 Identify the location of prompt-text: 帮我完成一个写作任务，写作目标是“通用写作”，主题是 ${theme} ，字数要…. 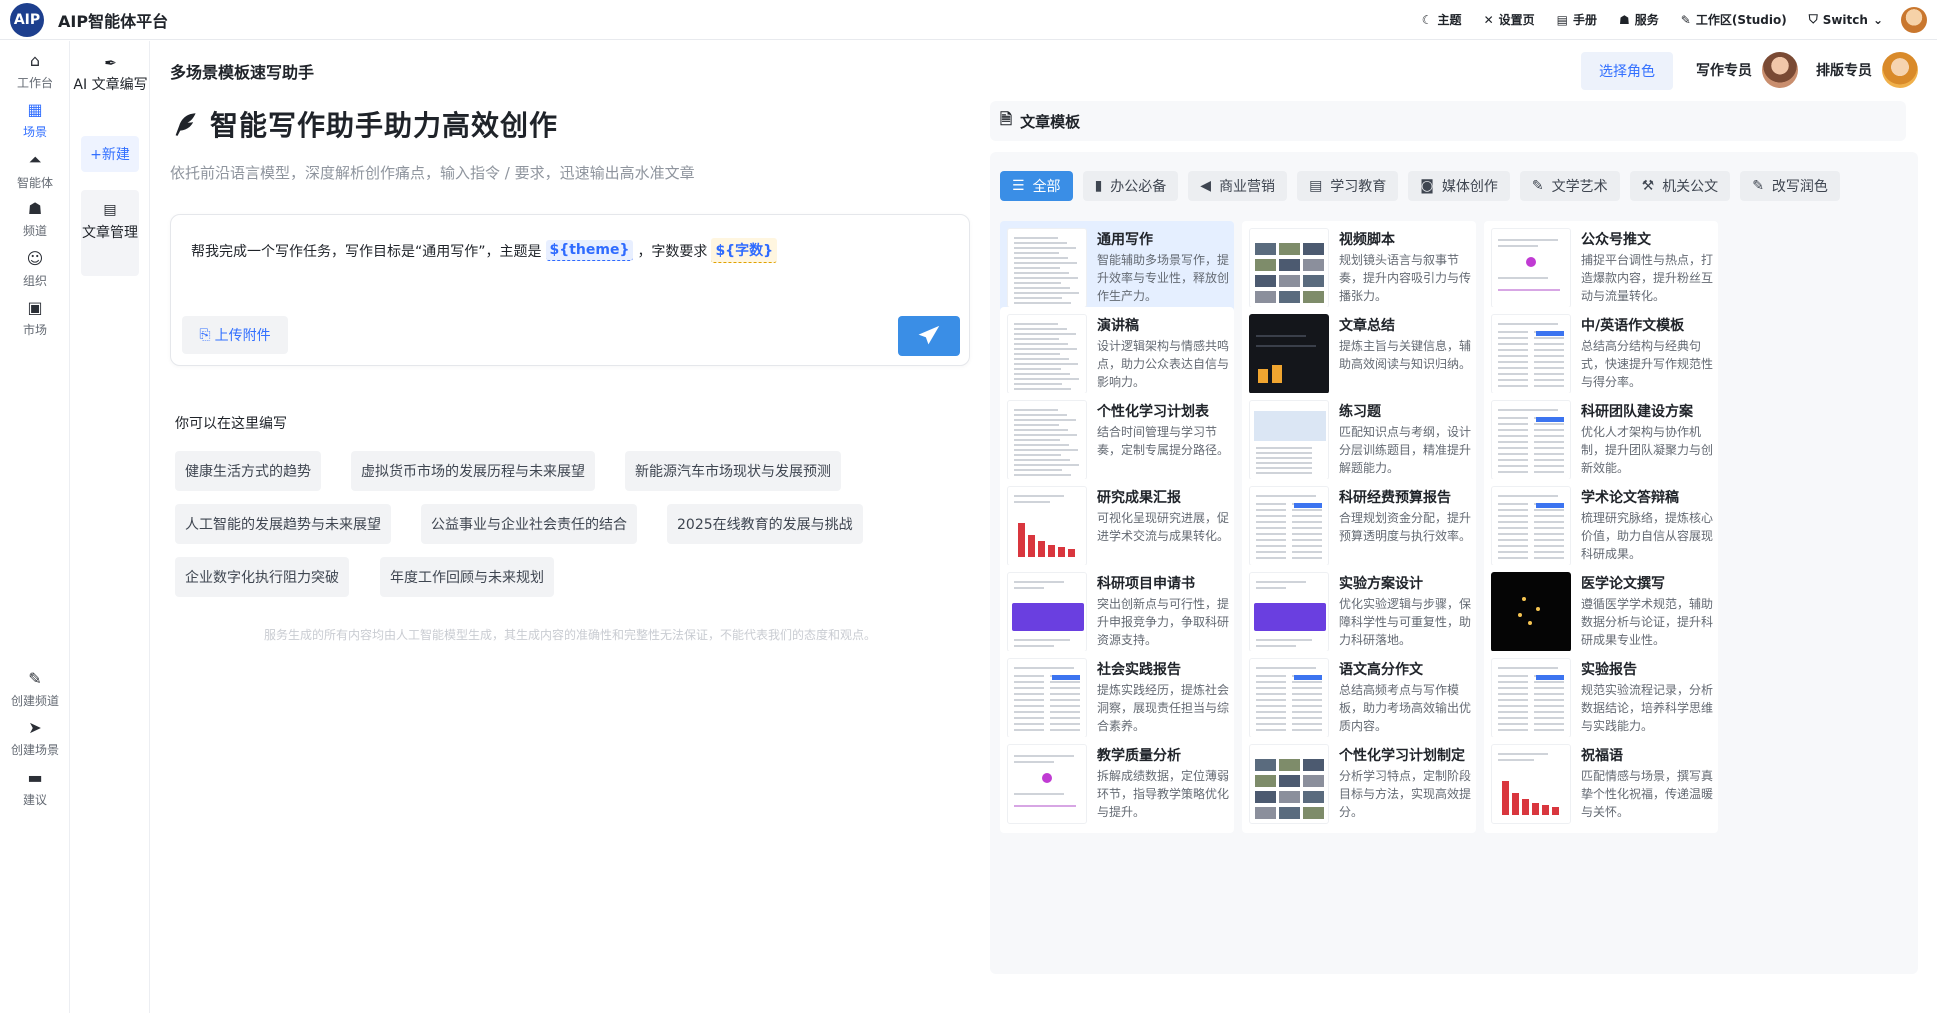
(484, 250).